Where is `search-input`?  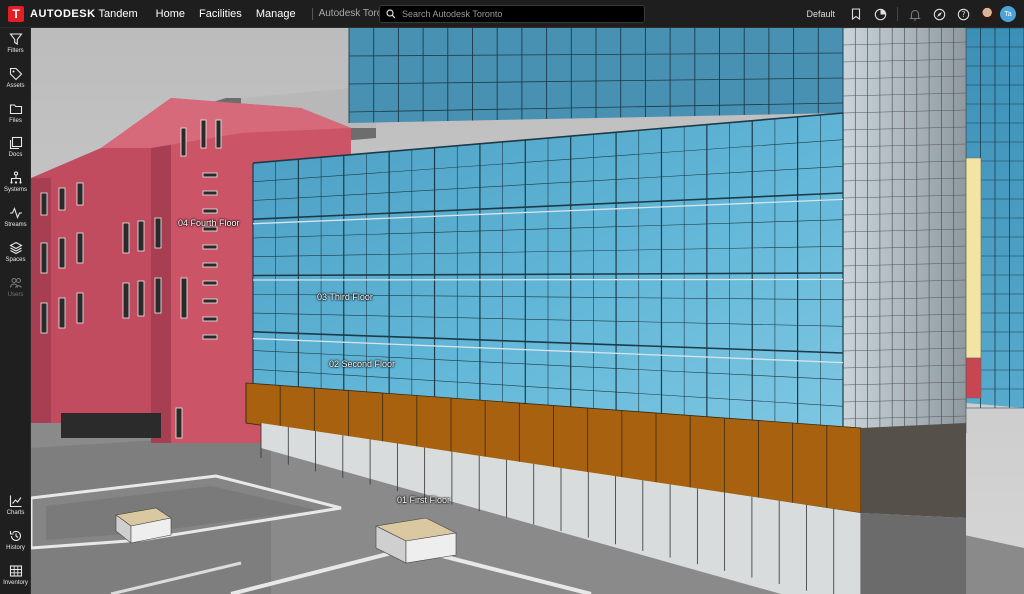
search-input is located at coordinates (517, 14).